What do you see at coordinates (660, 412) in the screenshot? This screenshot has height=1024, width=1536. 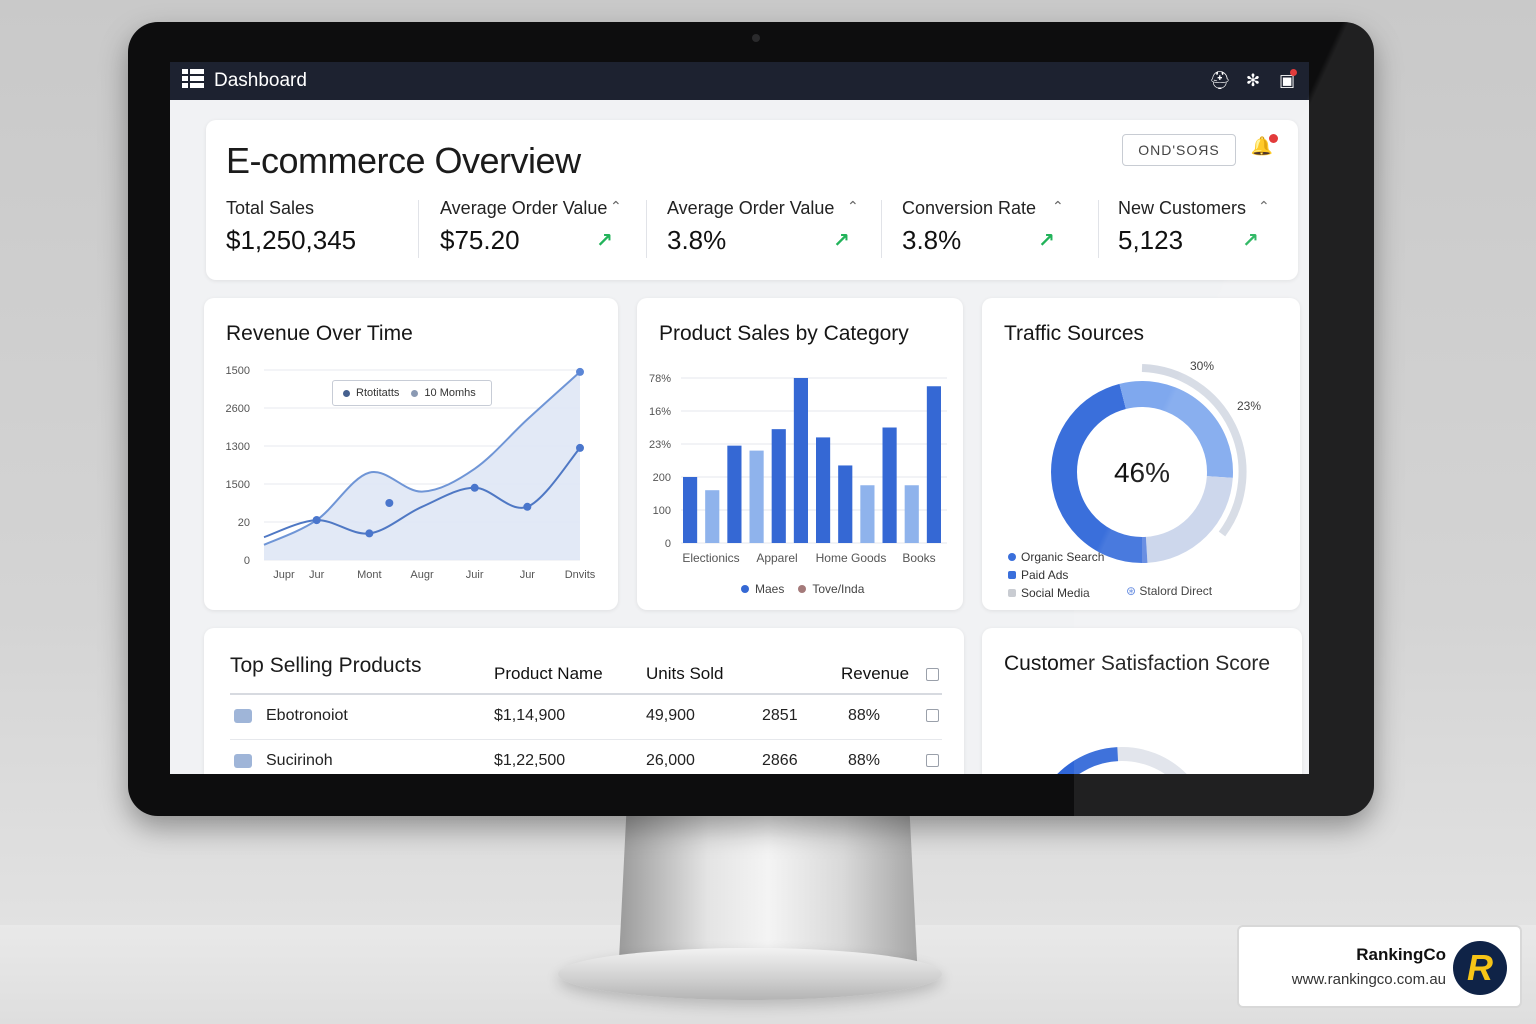 I see `y-tick-label: 16%` at bounding box center [660, 412].